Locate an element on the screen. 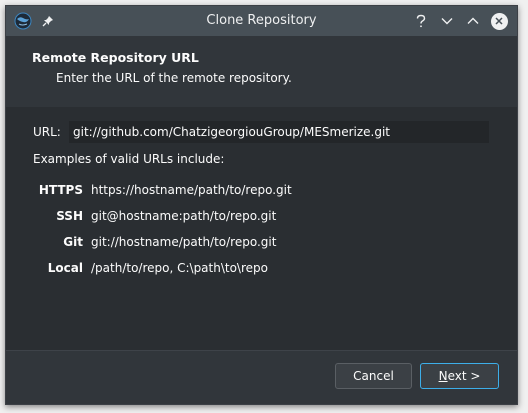 The image size is (528, 413). url-input is located at coordinates (279, 132).